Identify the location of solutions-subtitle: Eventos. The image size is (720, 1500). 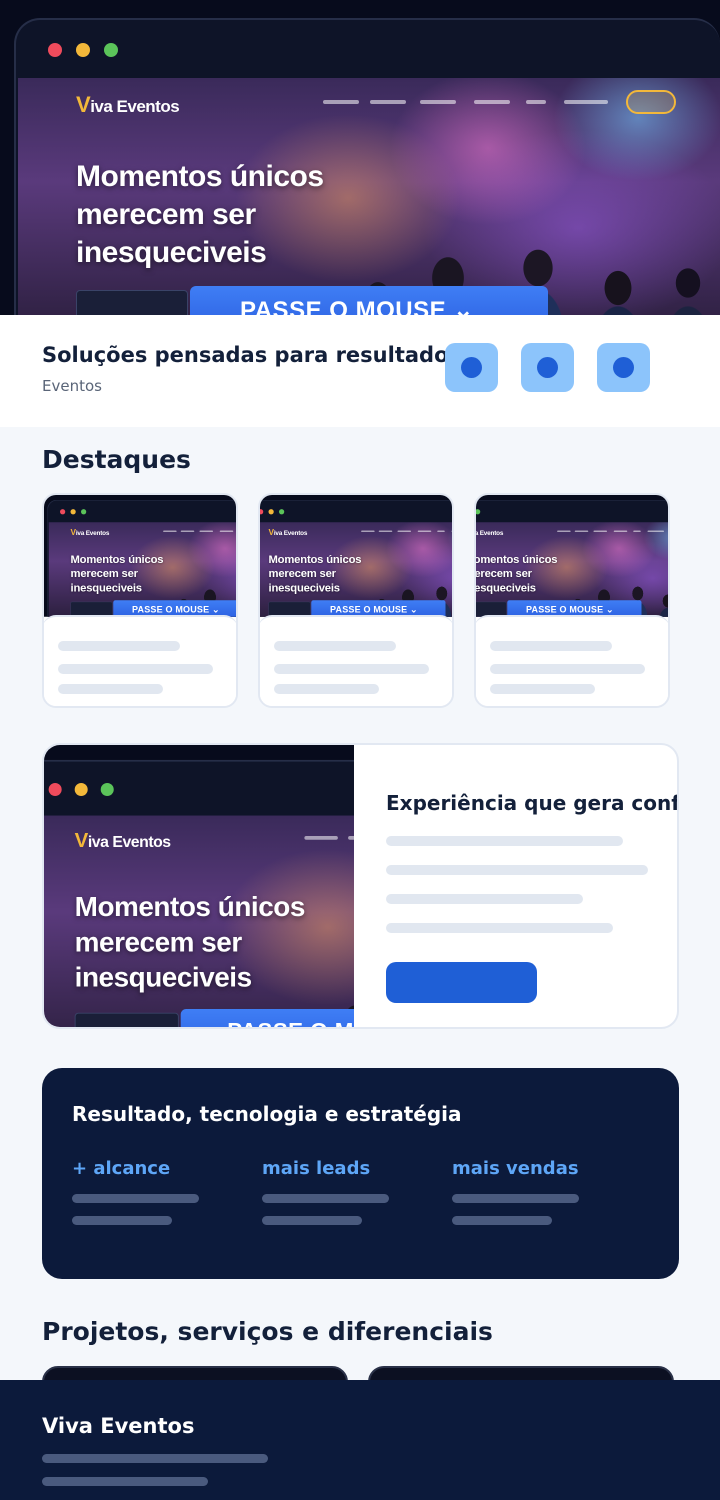
(72, 386).